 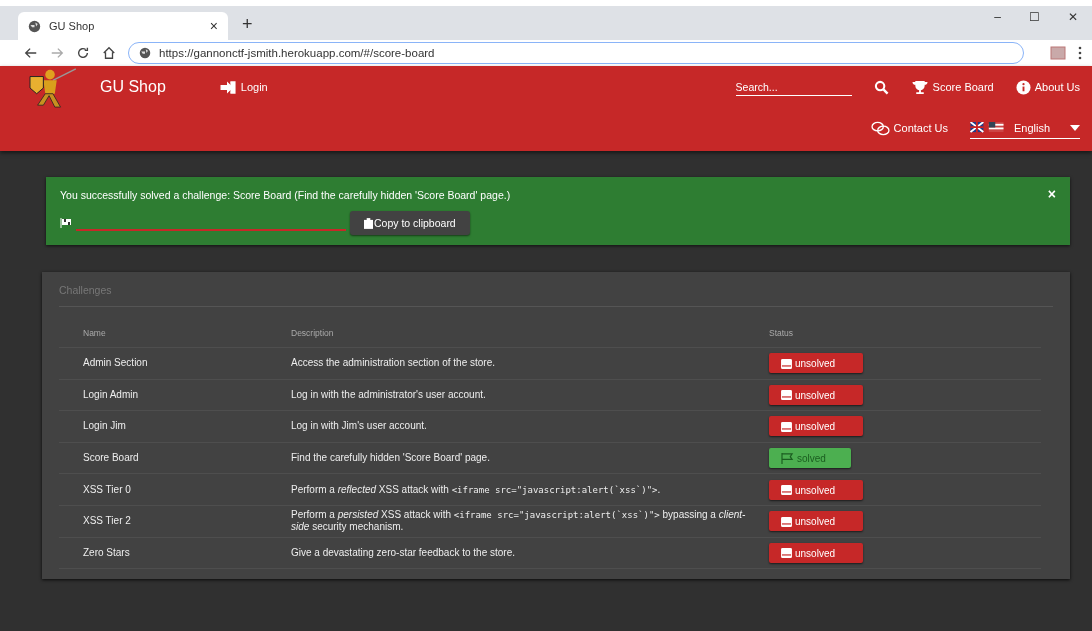 What do you see at coordinates (173, 363) in the screenshot?
I see `challenge-name: Admin Section` at bounding box center [173, 363].